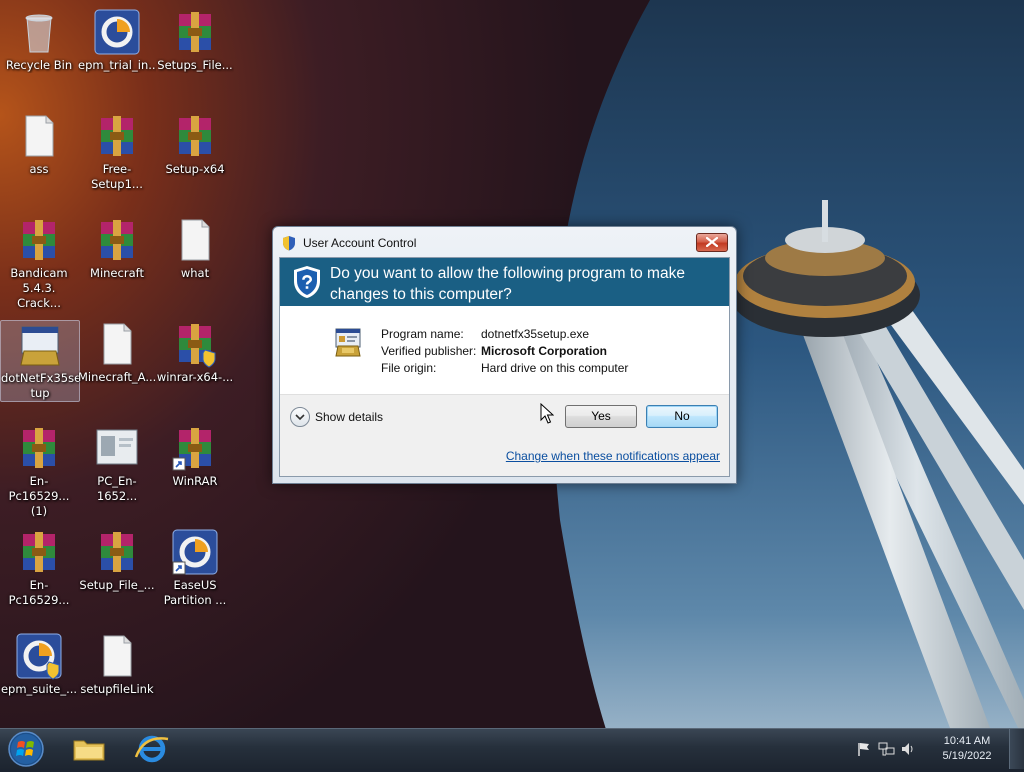  Describe the element at coordinates (887, 749) in the screenshot. I see `network-icon` at that location.